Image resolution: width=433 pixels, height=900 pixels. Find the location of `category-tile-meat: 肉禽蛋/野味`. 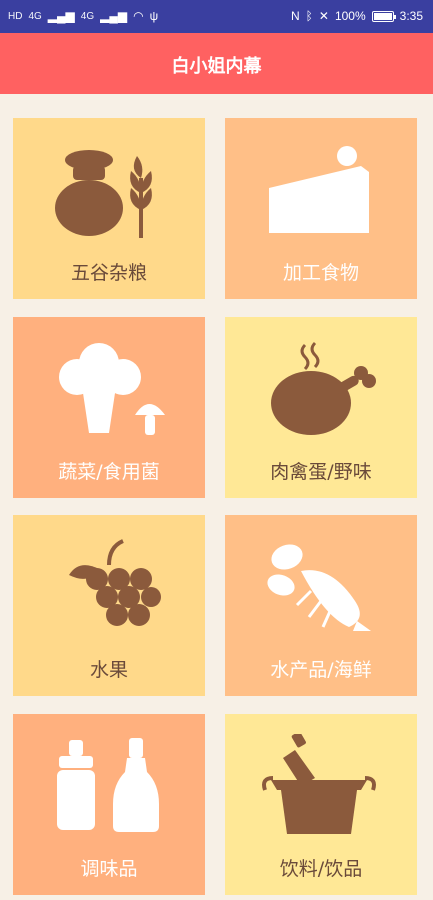

category-tile-meat: 肉禽蛋/野味 is located at coordinates (321, 407).